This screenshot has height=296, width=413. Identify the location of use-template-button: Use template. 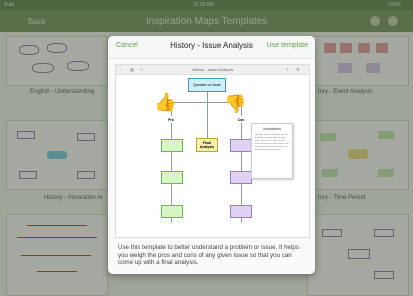
(287, 45).